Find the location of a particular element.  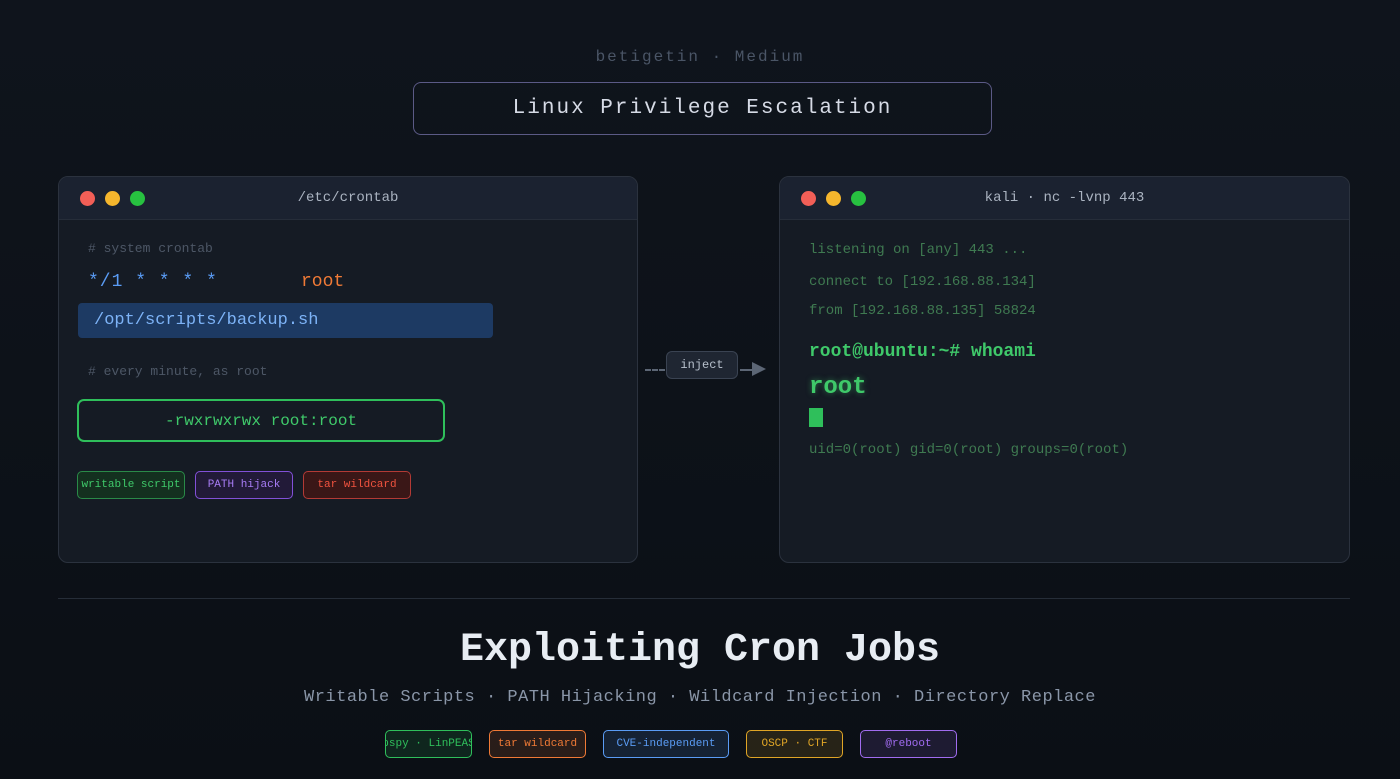

terminal-title: /etc/crontab is located at coordinates (348, 198).